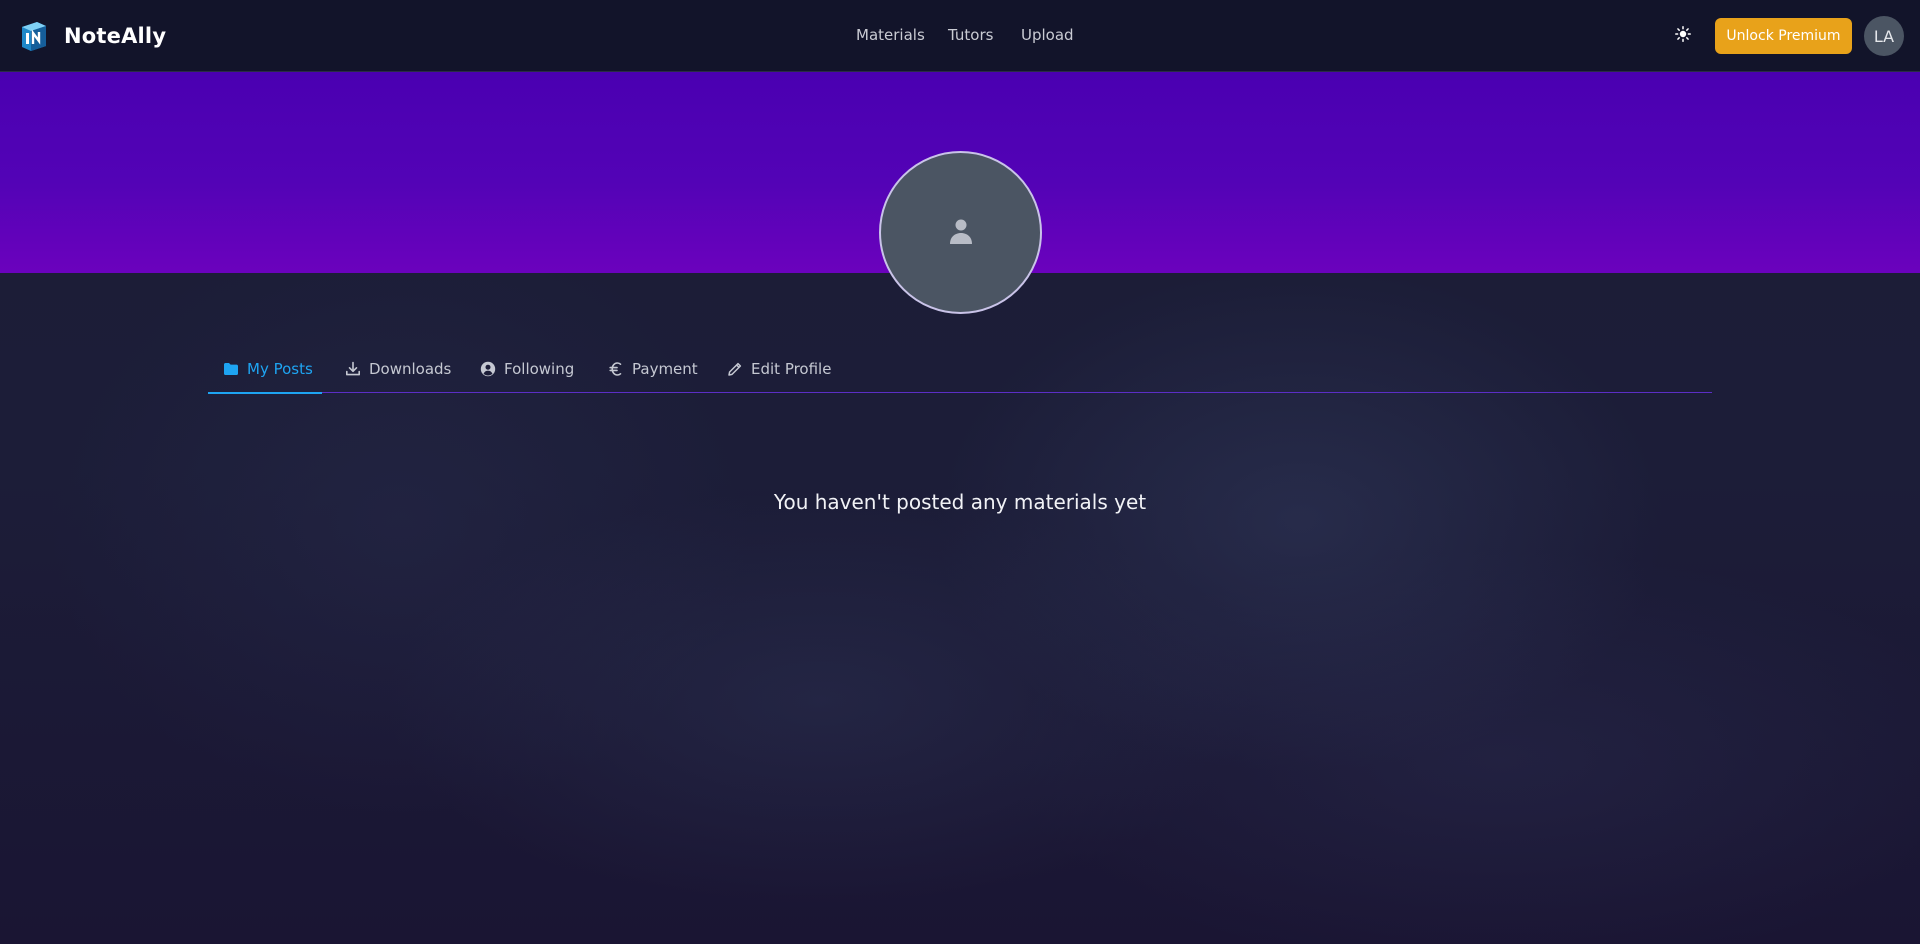 The height and width of the screenshot is (944, 1920). I want to click on nav-tutors: Tutors, so click(970, 35).